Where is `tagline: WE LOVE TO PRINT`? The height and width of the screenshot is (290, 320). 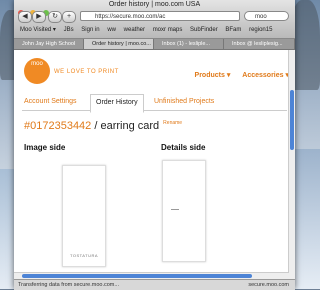
tagline: WE LOVE TO PRINT is located at coordinates (86, 72).